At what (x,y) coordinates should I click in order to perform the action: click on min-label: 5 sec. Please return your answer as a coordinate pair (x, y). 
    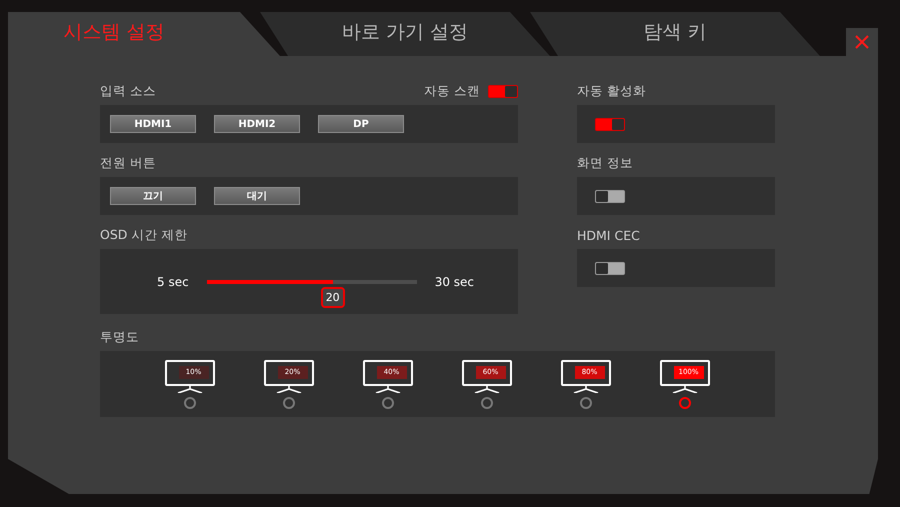
    Looking at the image, I should click on (173, 281).